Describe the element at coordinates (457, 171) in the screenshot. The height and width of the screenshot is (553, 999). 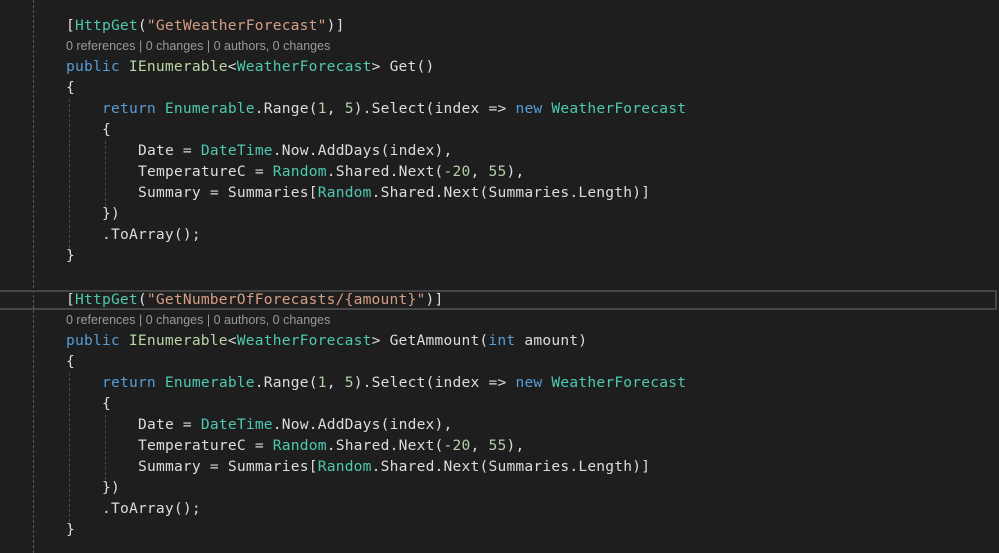
I see `token-number: -20` at that location.